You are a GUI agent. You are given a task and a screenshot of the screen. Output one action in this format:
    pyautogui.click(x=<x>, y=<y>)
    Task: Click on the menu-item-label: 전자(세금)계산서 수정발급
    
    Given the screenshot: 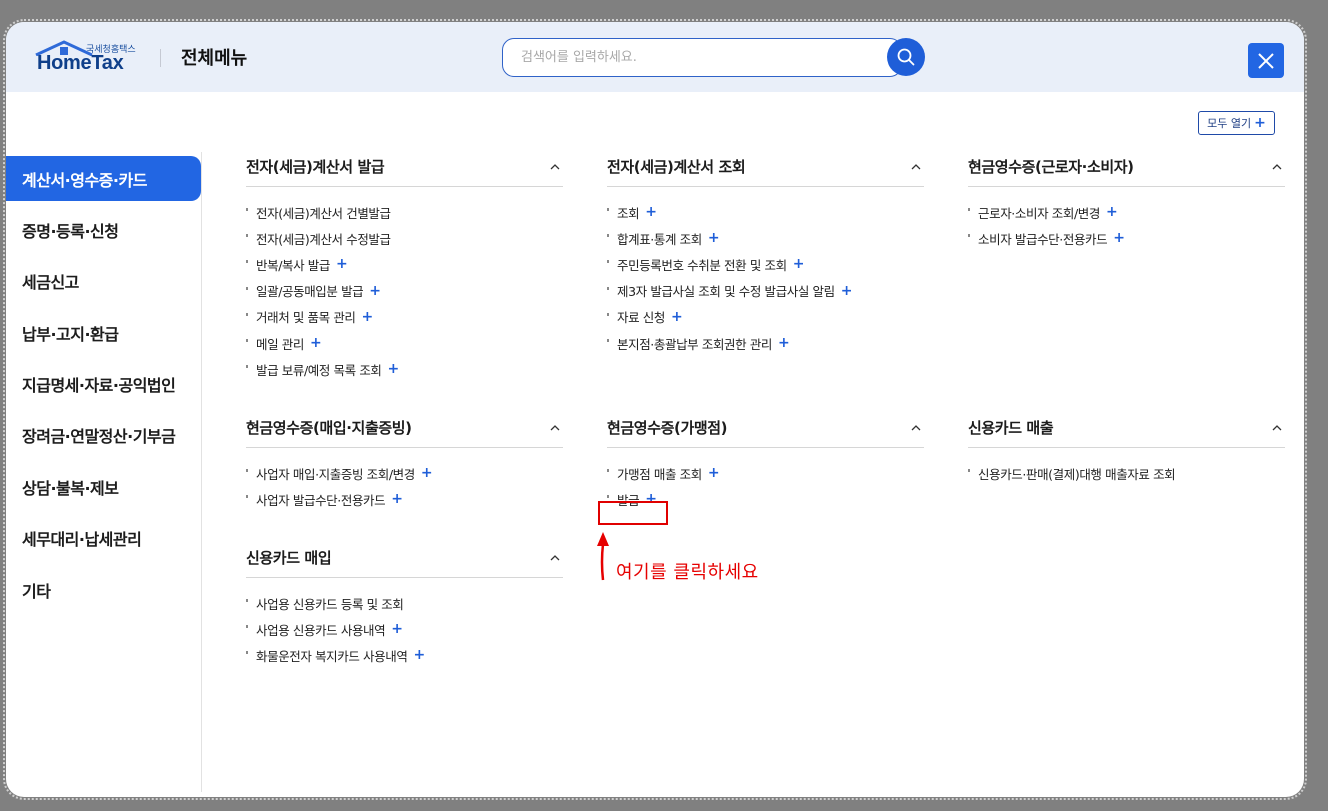 What is the action you would take?
    pyautogui.click(x=323, y=239)
    